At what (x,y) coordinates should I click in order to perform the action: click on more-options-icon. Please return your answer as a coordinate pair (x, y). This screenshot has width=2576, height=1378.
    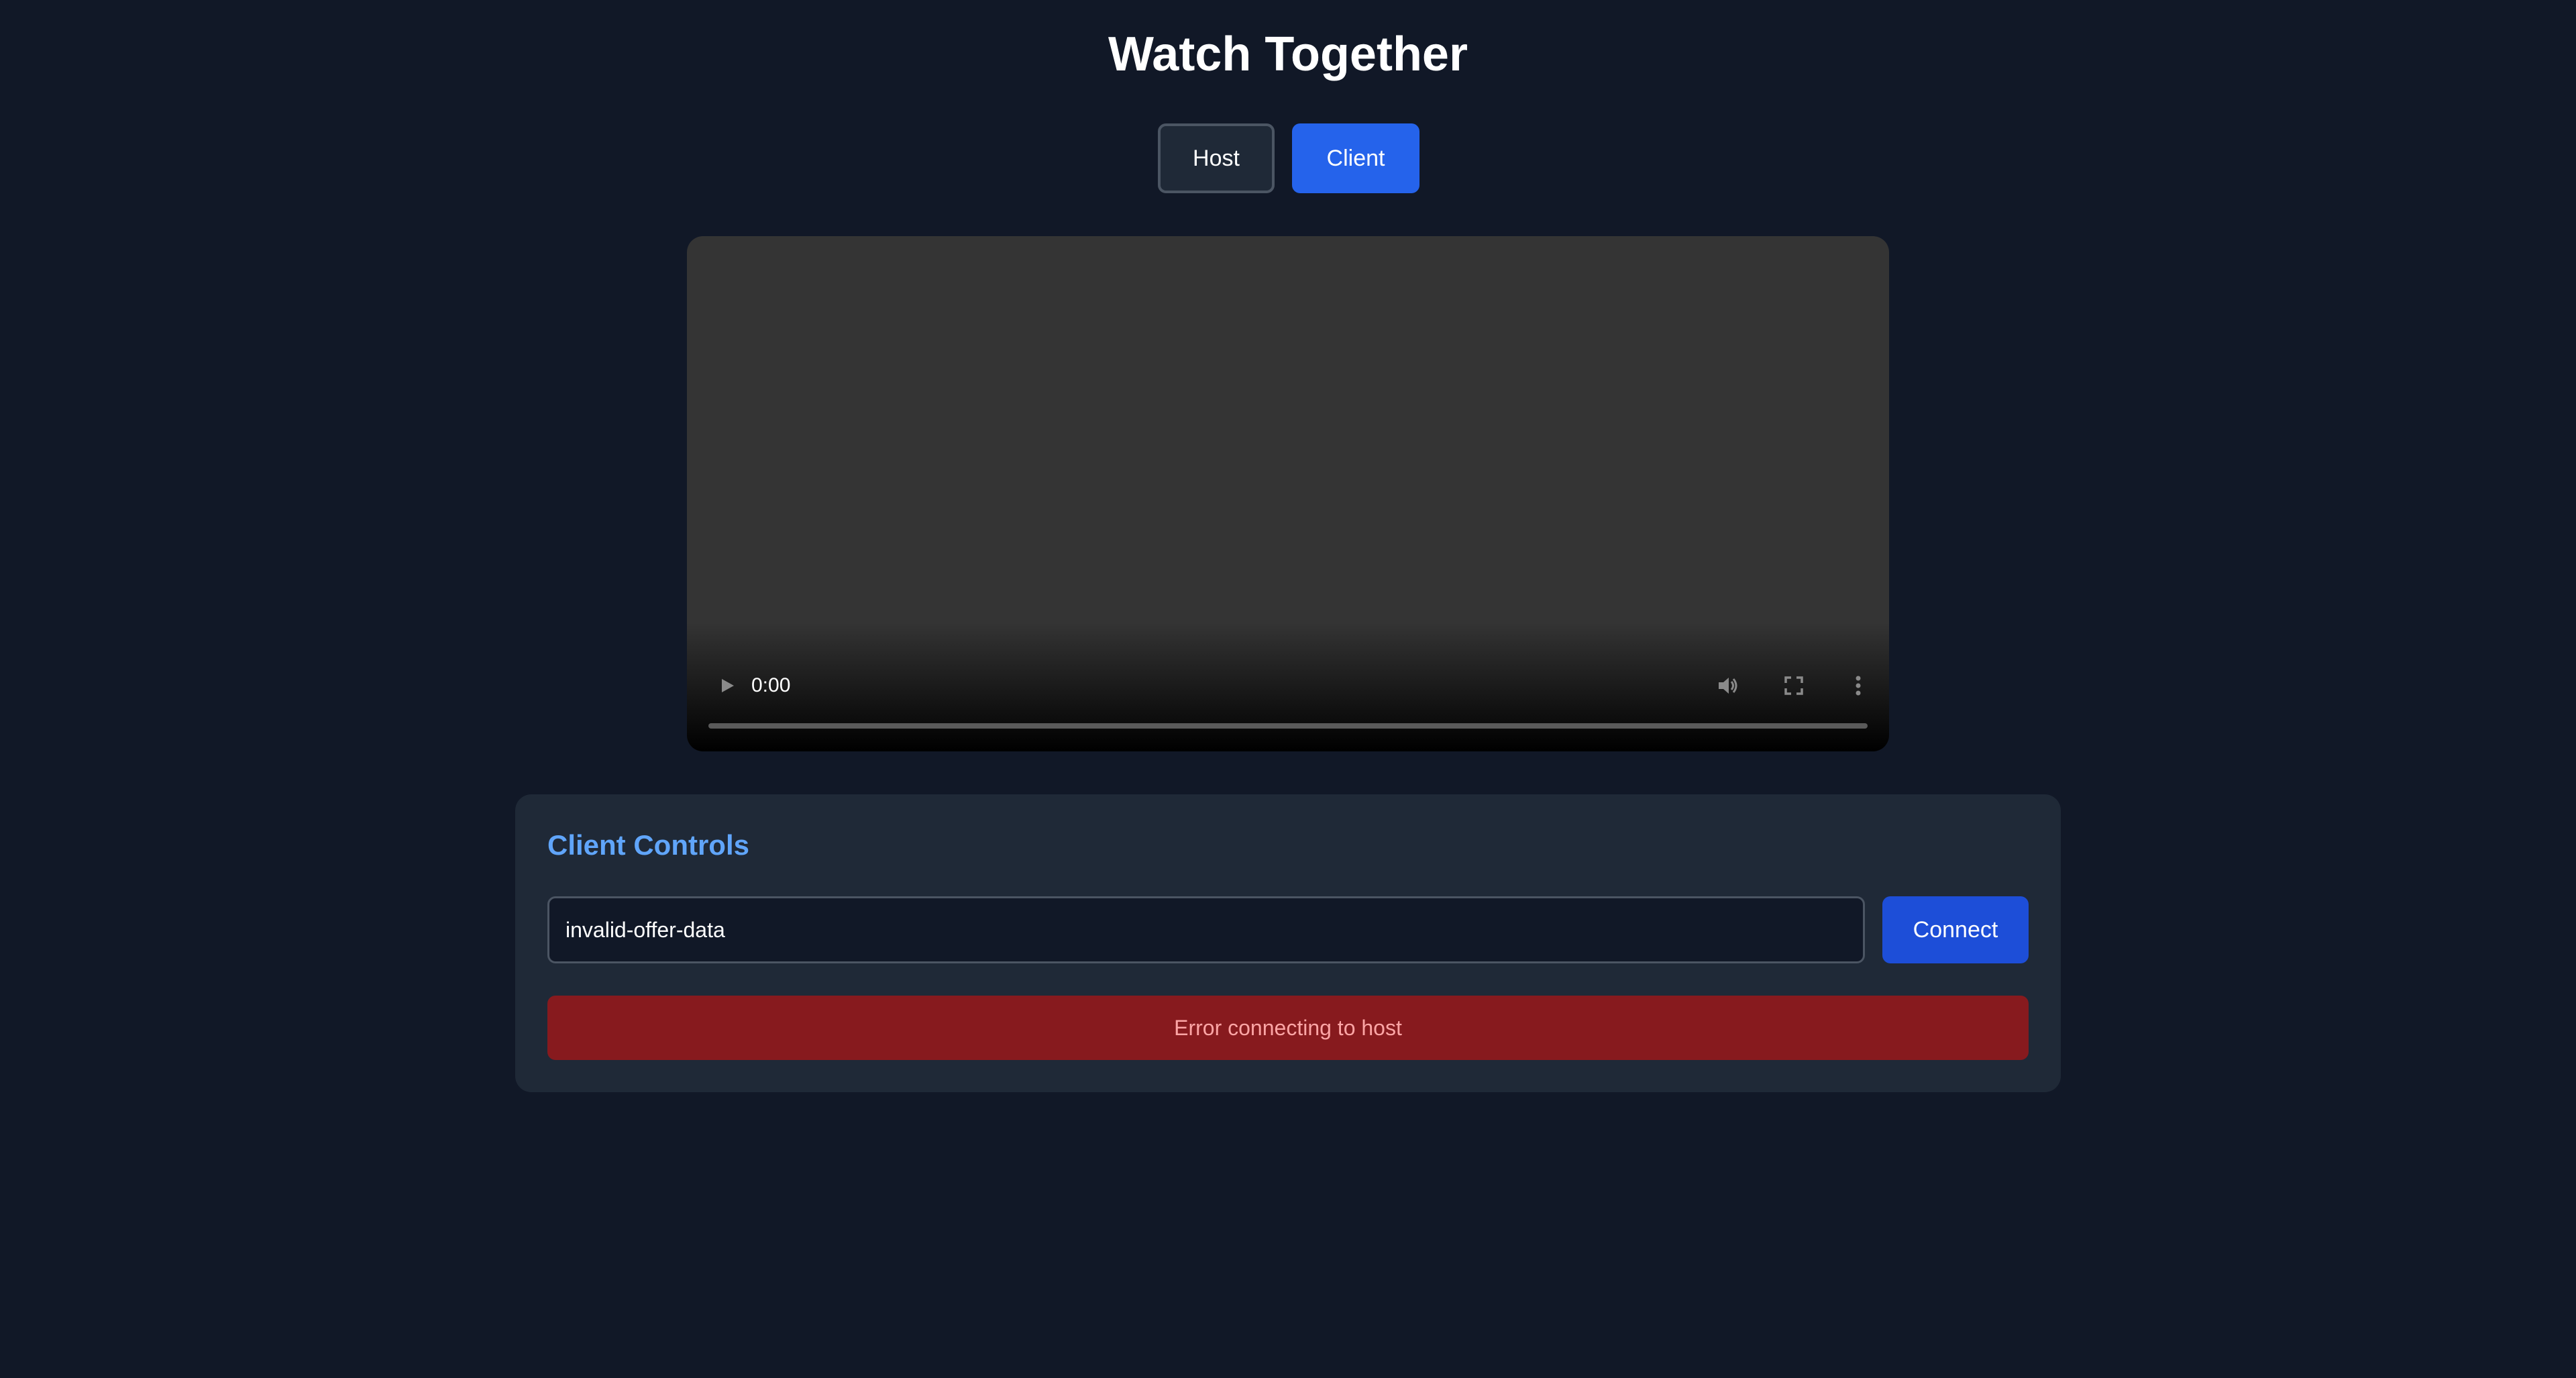
    Looking at the image, I should click on (1858, 685).